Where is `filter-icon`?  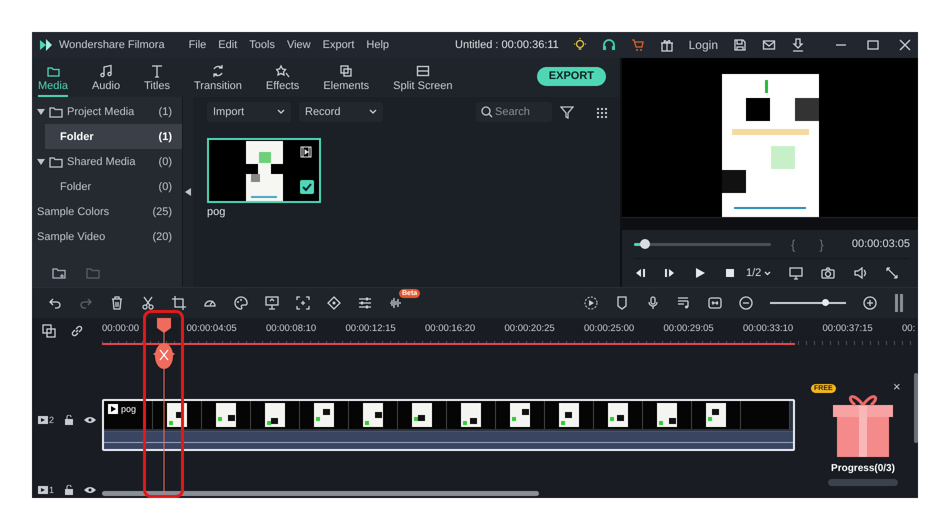
filter-icon is located at coordinates (567, 112).